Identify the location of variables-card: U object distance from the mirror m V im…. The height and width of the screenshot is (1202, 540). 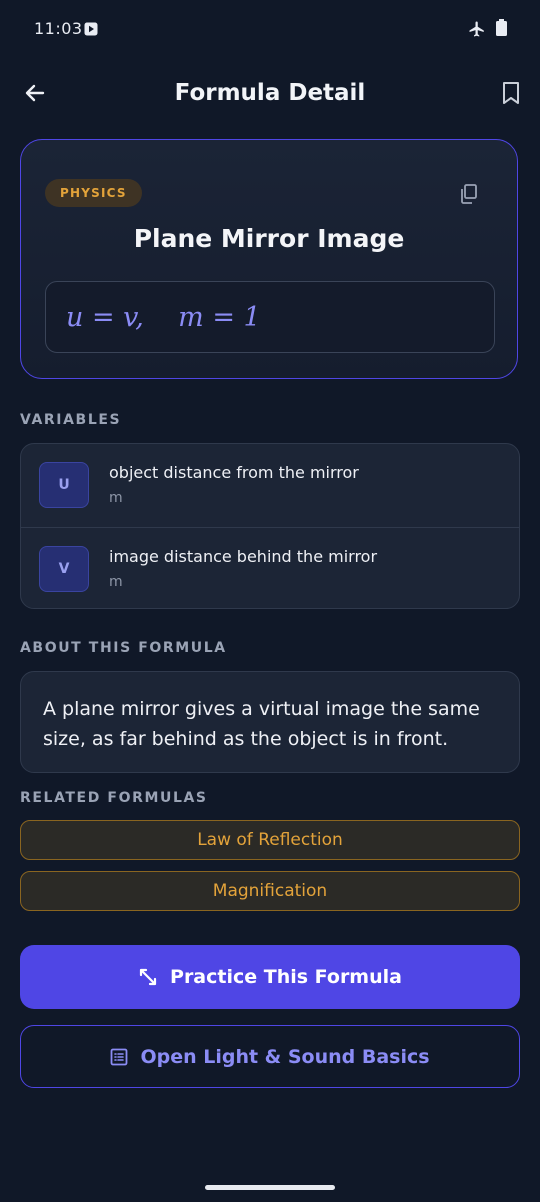
(270, 526).